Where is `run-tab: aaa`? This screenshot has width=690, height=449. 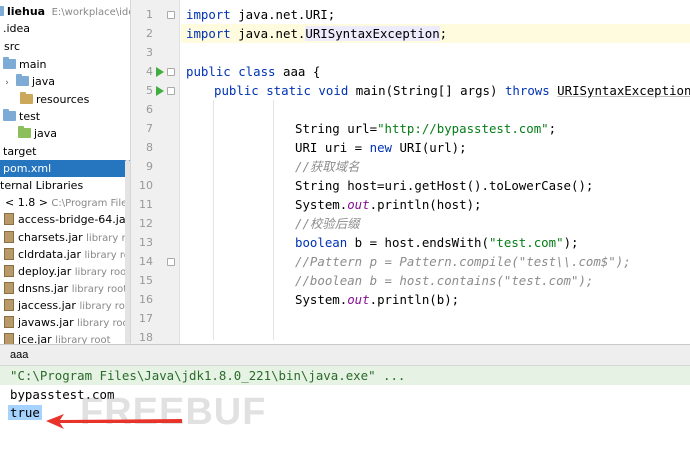 run-tab: aaa is located at coordinates (19, 355).